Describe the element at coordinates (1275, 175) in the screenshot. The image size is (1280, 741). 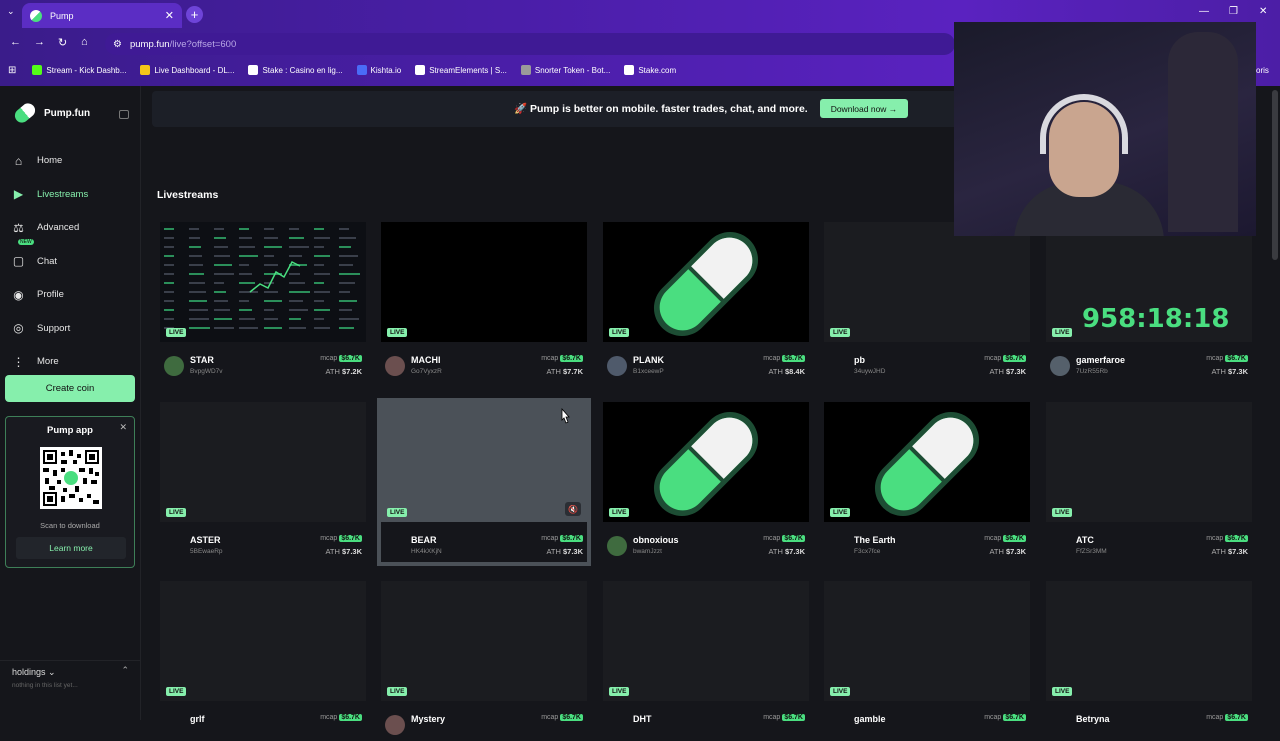
I see `scrollbar` at that location.